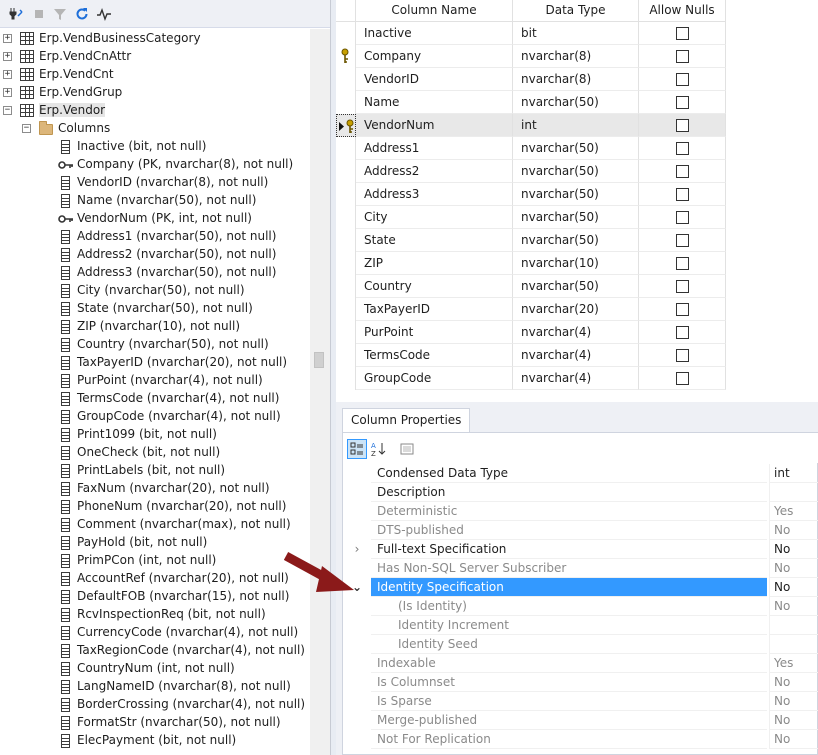 Image resolution: width=818 pixels, height=755 pixels. What do you see at coordinates (155, 687) in the screenshot?
I see `tree-node-column: LangNameID (nvarchar(8), not null)` at bounding box center [155, 687].